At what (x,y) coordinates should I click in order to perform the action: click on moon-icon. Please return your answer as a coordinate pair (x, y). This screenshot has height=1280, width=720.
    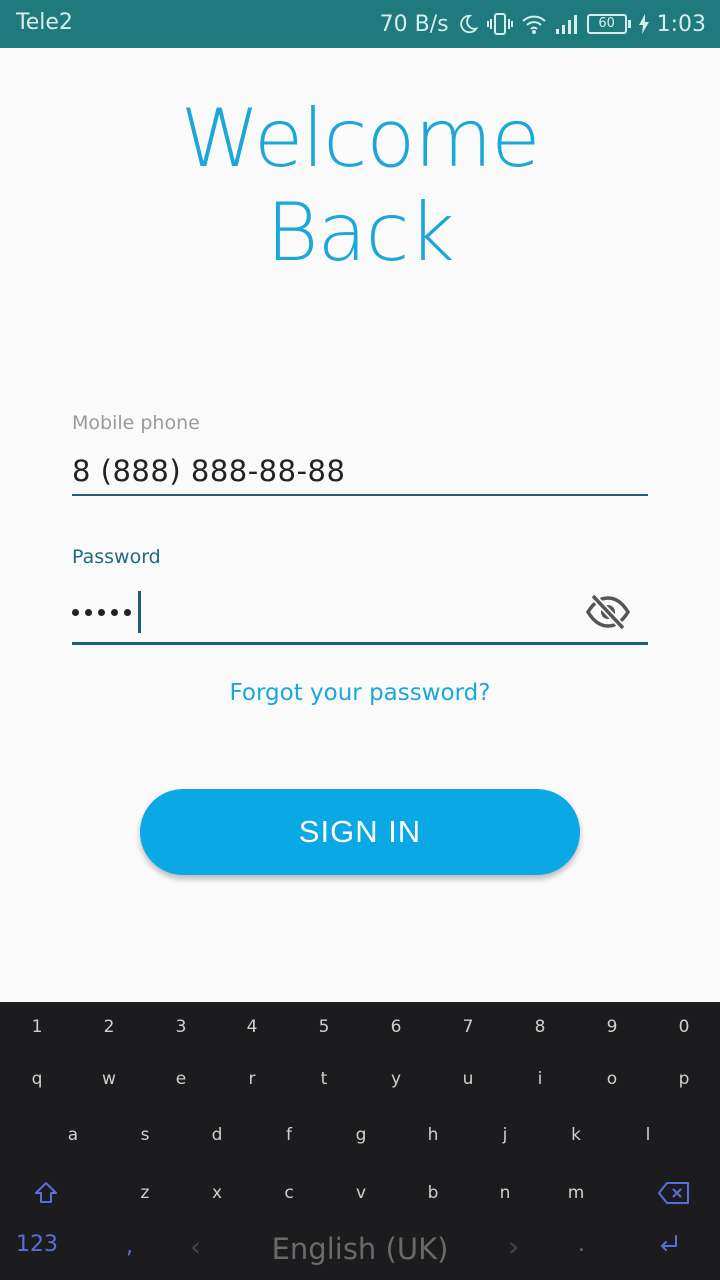
    Looking at the image, I should click on (468, 24).